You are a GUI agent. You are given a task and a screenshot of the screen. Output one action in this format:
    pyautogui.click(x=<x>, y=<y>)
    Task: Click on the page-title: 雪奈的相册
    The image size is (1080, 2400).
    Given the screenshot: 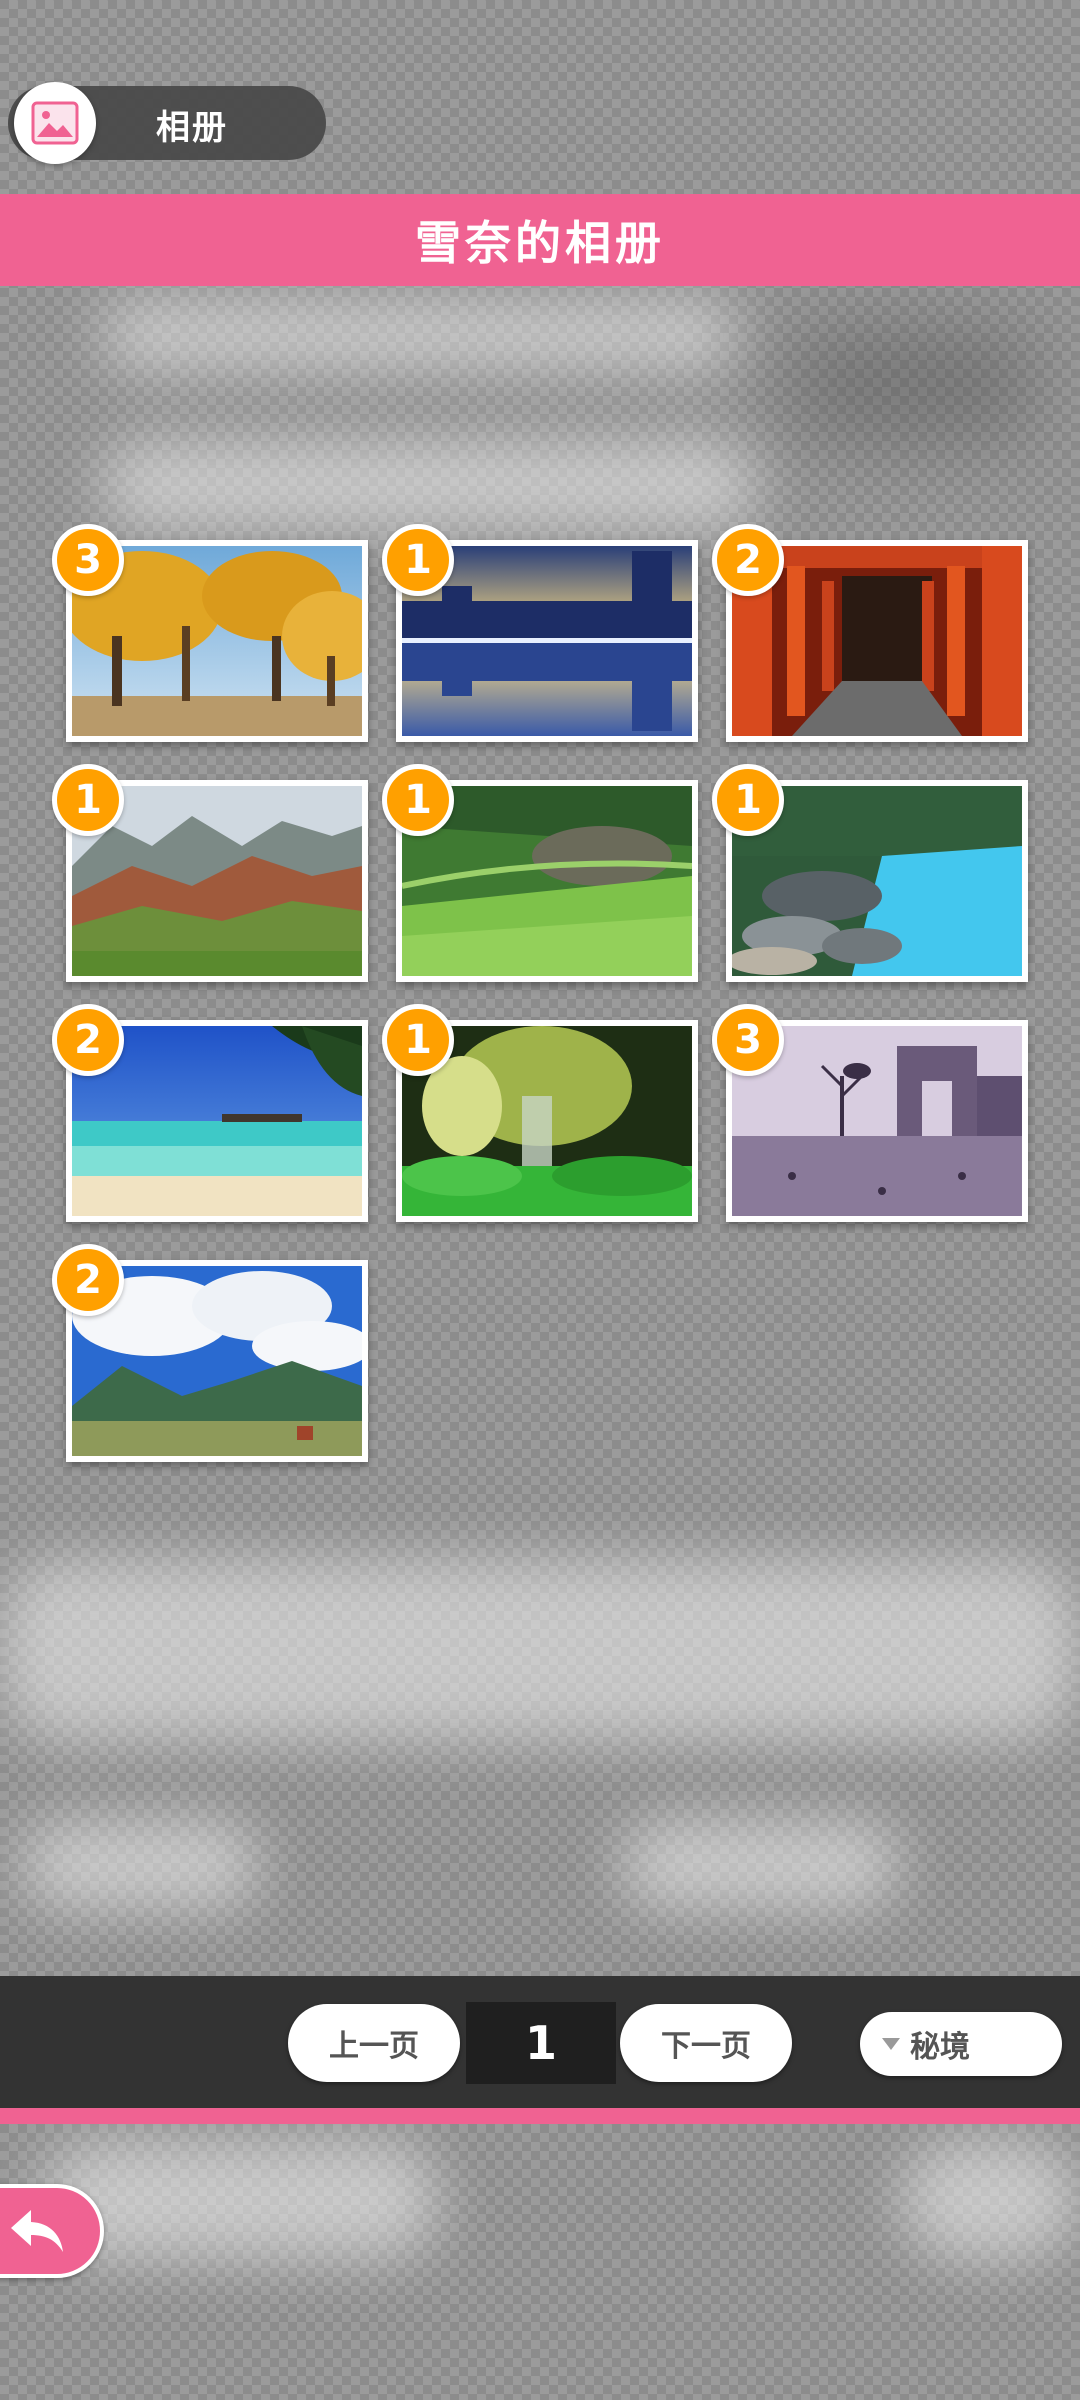 What is the action you would take?
    pyautogui.click(x=540, y=243)
    